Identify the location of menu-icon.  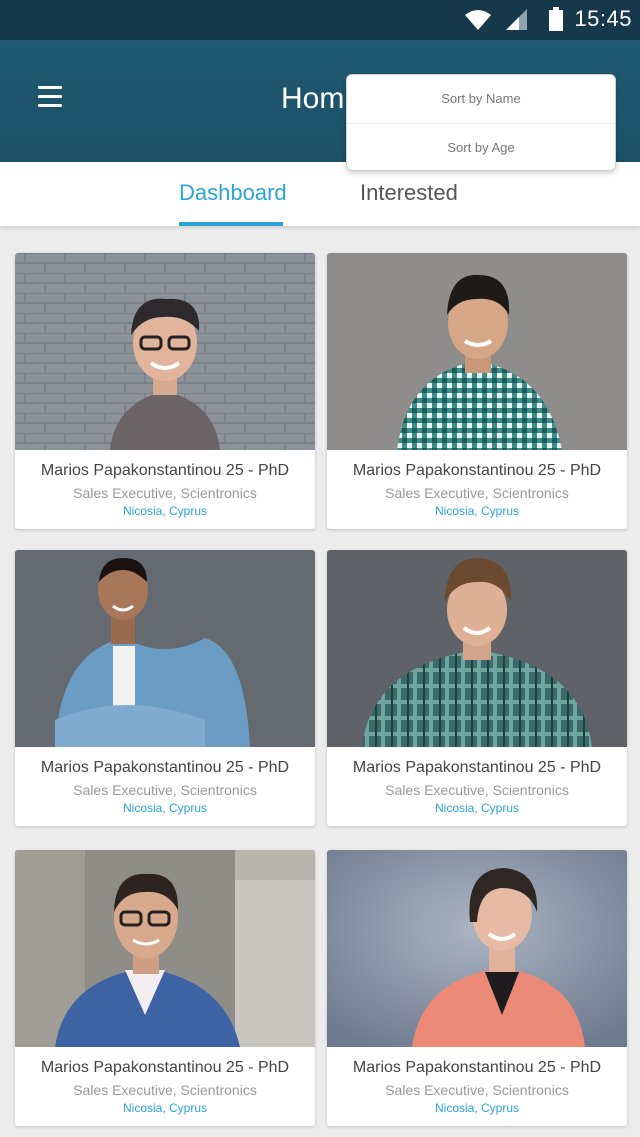
(50, 98).